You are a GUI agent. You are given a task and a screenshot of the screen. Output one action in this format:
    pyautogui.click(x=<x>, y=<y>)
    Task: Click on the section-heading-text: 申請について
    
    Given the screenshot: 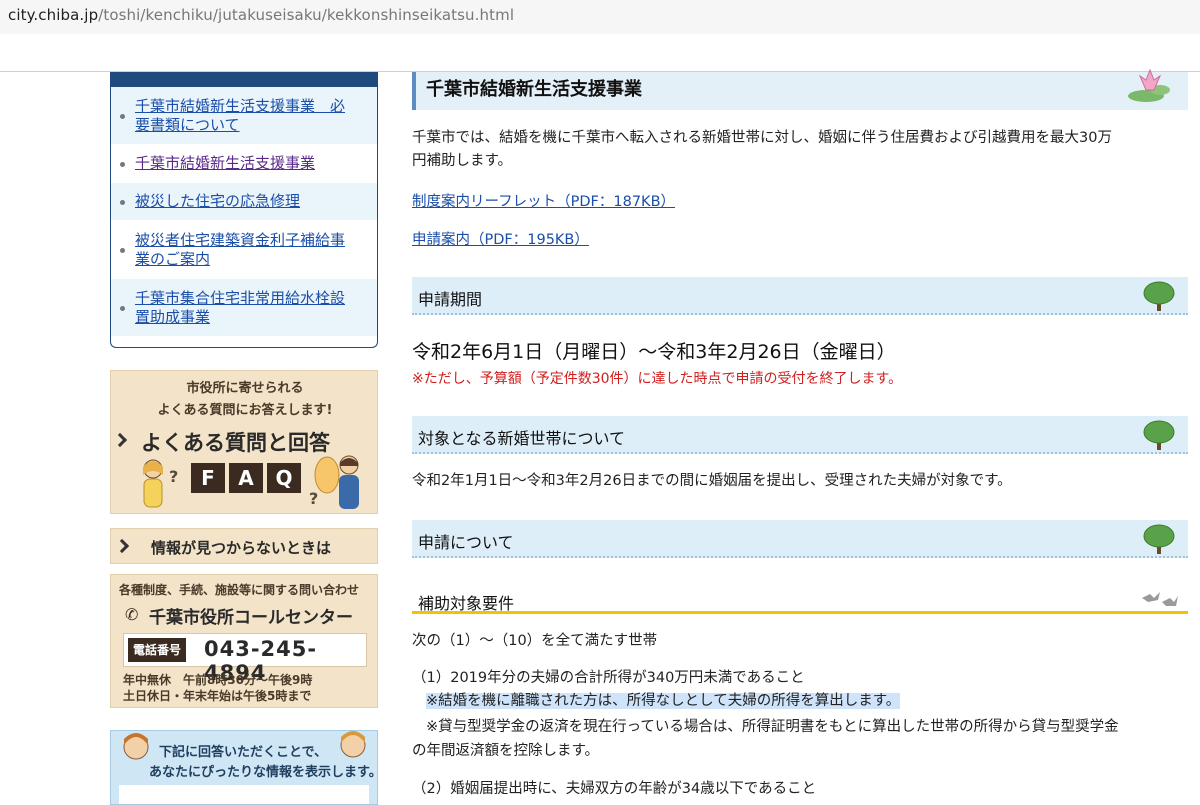 What is the action you would take?
    pyautogui.click(x=466, y=542)
    